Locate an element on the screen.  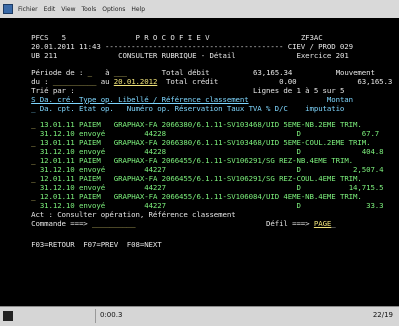
function-keys: F03=RETOUR F07=PREV F08=NEXT is located at coordinates (96, 244).